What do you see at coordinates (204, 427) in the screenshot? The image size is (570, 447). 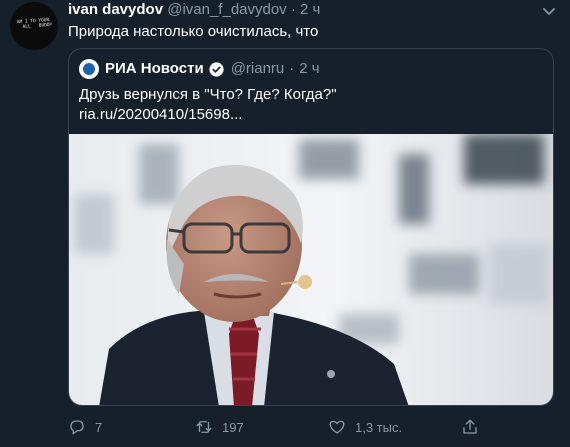 I see `retweet-icon` at bounding box center [204, 427].